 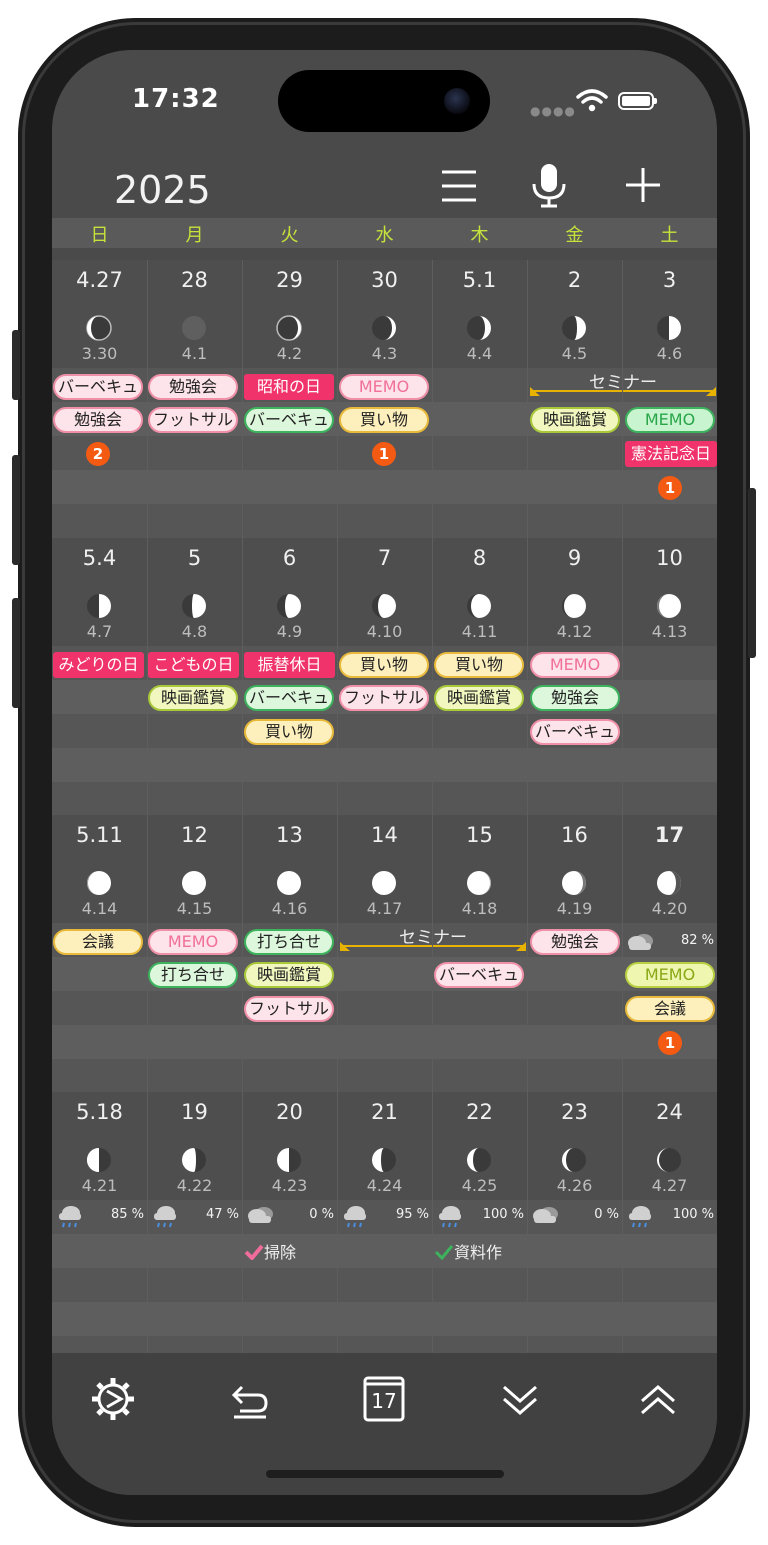 What do you see at coordinates (194, 1112) in the screenshot?
I see `date-cell: 19` at bounding box center [194, 1112].